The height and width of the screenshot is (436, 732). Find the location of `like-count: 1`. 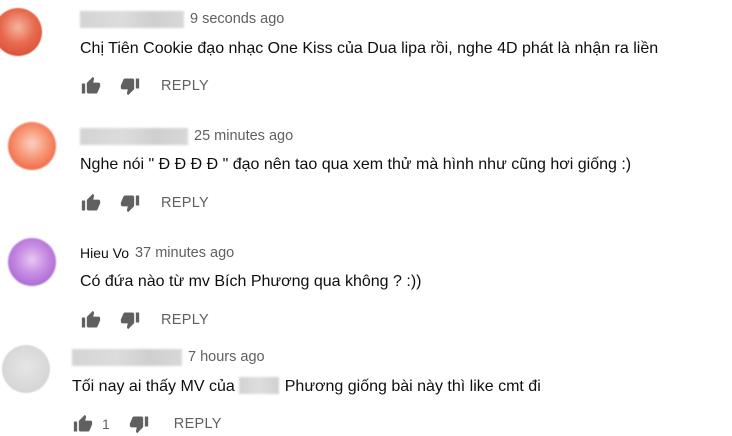

like-count: 1 is located at coordinates (106, 424).